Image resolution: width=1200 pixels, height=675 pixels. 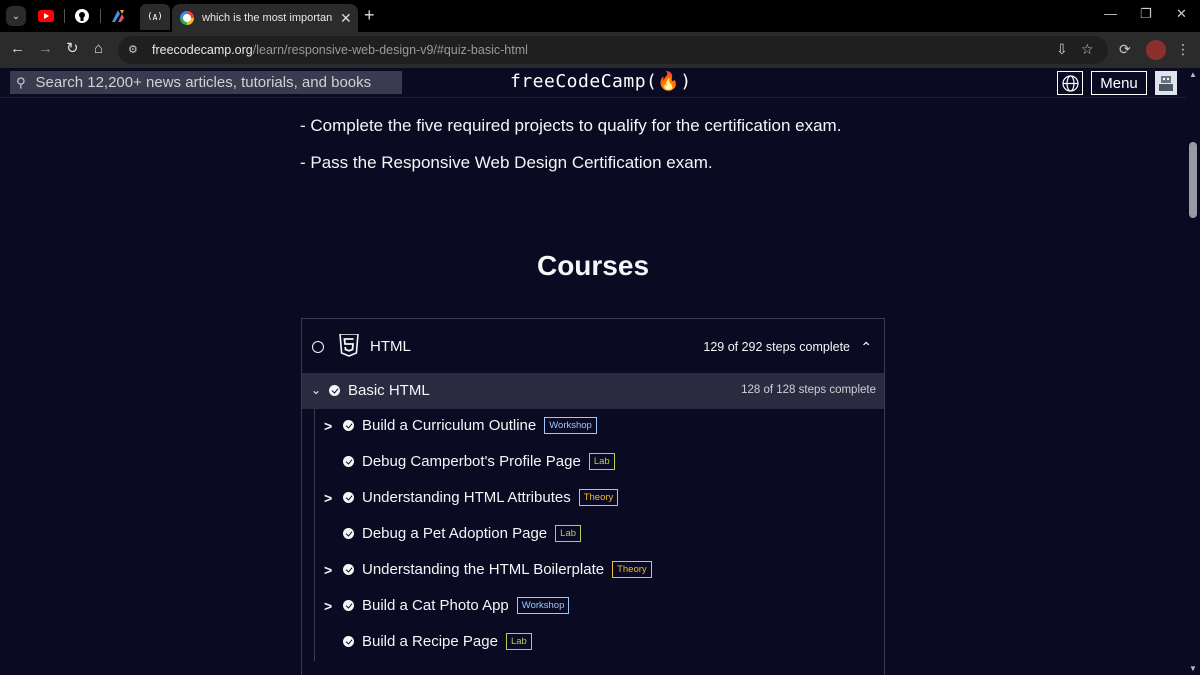 What do you see at coordinates (1193, 668) in the screenshot?
I see `scroll-down-arrow: ▼` at bounding box center [1193, 668].